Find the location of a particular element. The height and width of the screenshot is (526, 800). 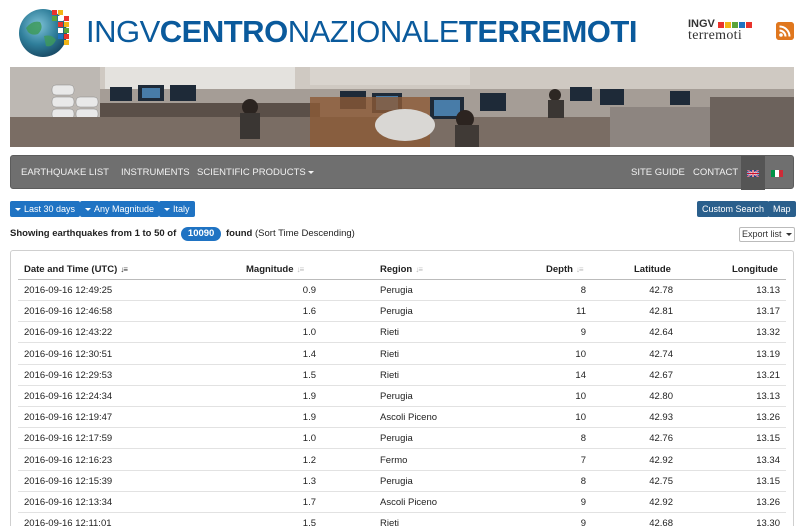

cell-date: 2016-09-16 12:46:58 is located at coordinates (68, 312).